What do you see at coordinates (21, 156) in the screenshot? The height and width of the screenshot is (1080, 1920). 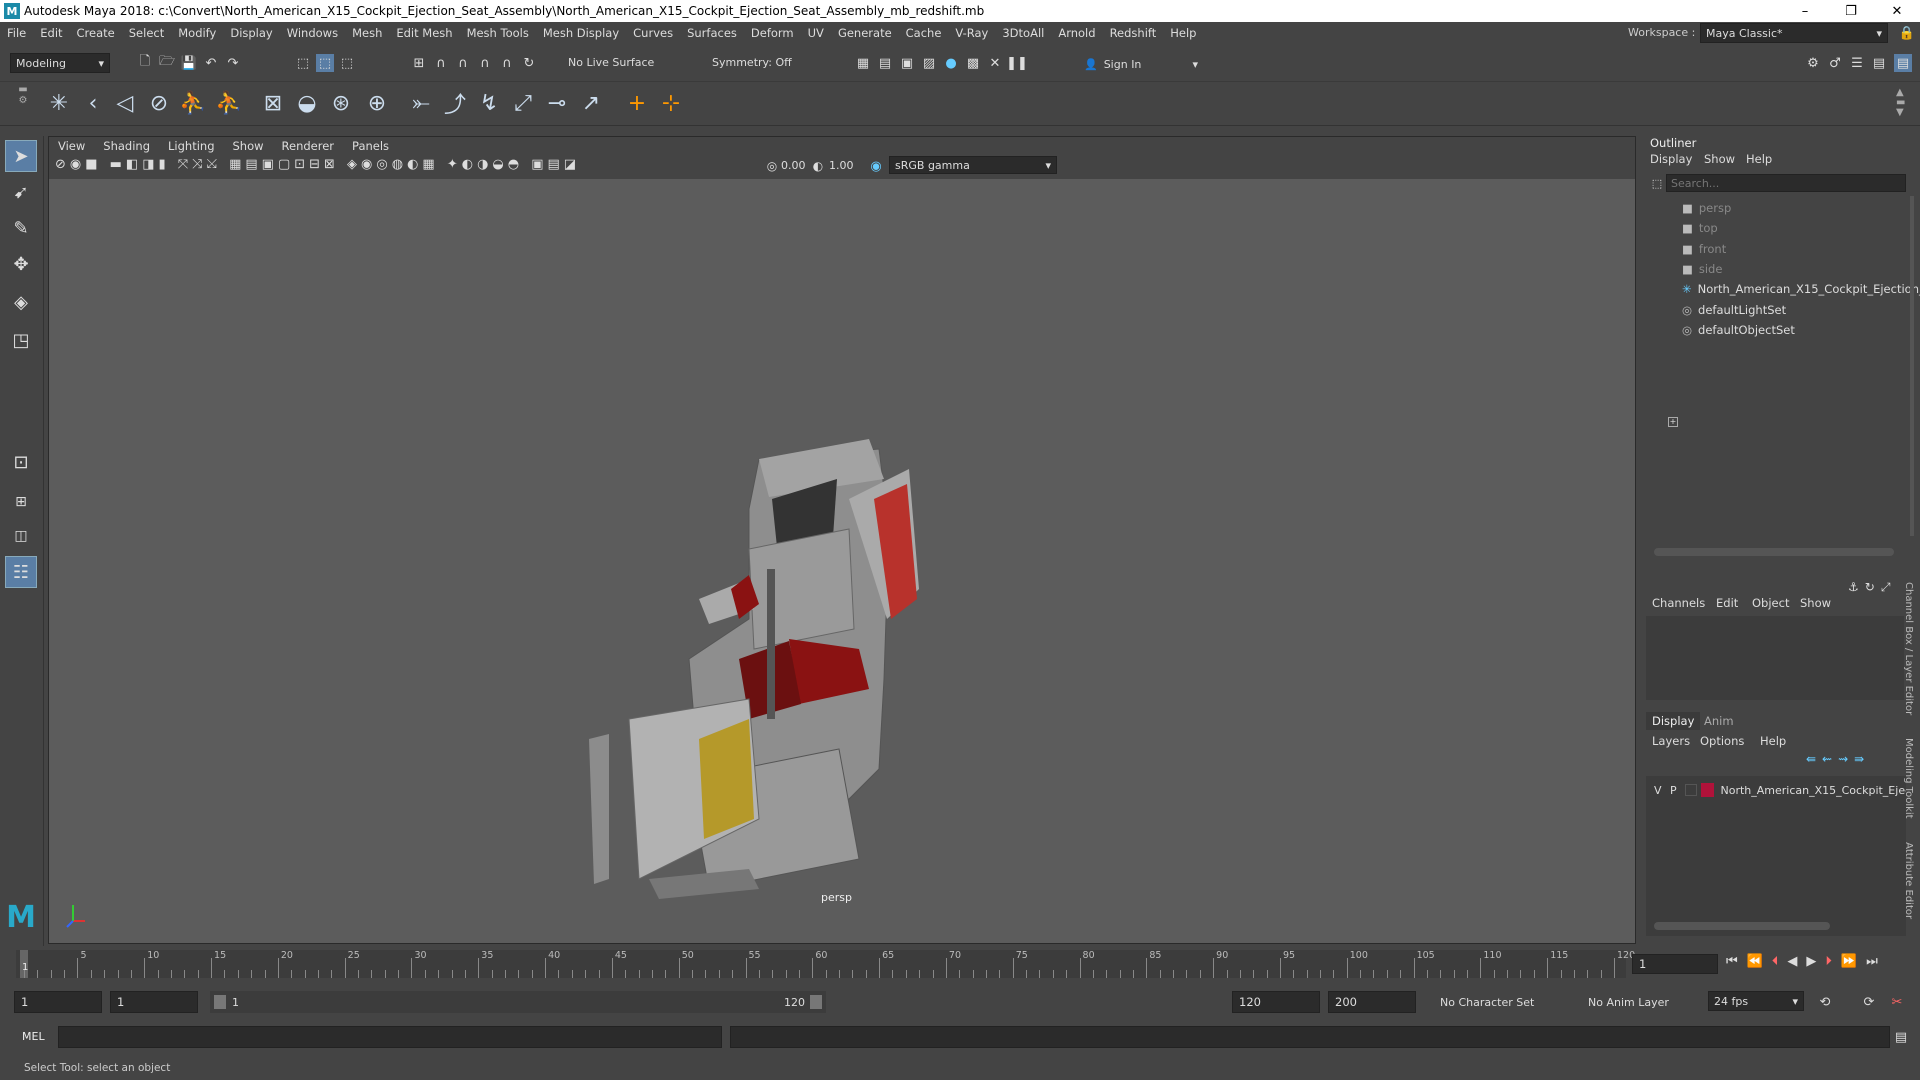 I see `select-tool-icon: ➤` at bounding box center [21, 156].